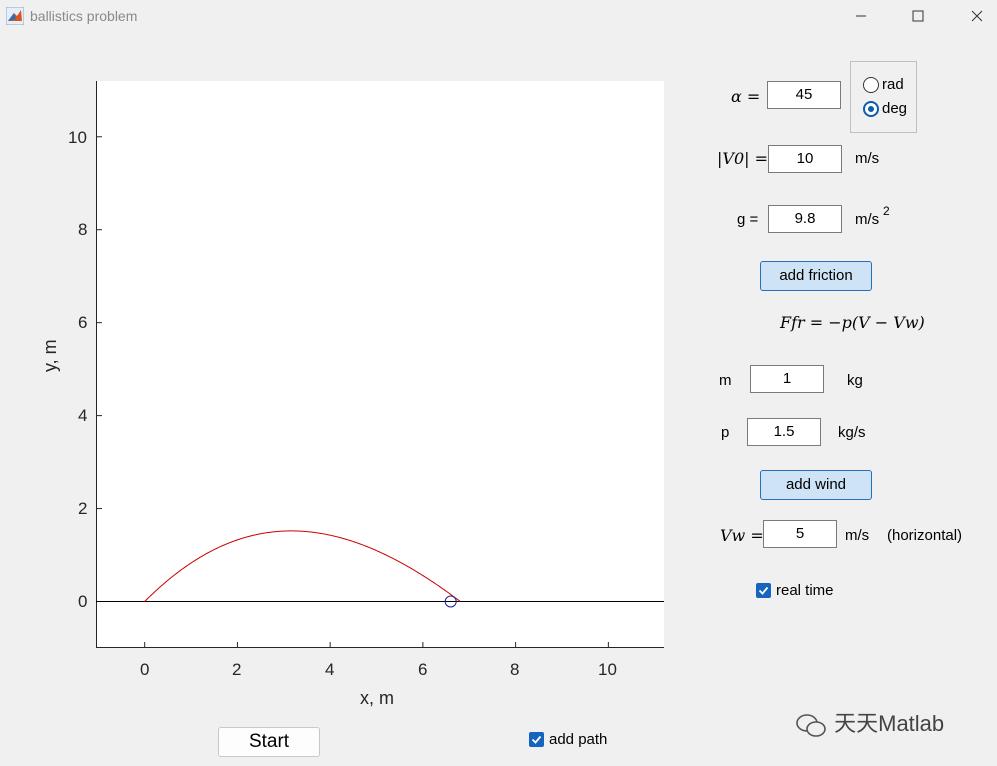 This screenshot has width=997, height=766. I want to click on p-label: p, so click(725, 432).